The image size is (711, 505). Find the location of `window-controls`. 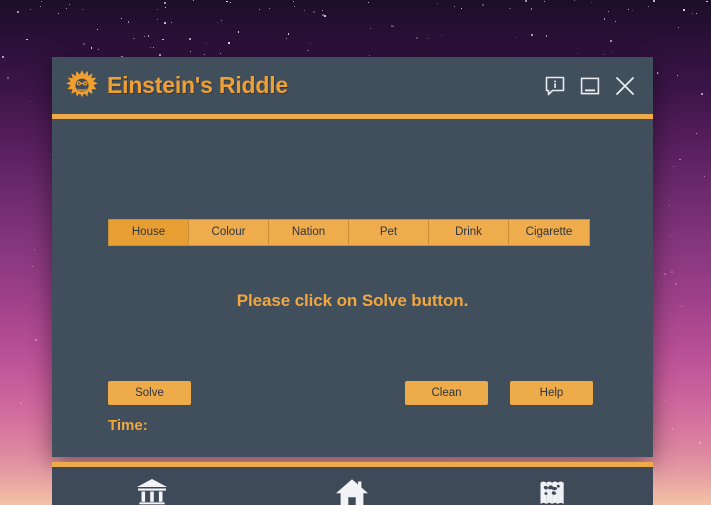

window-controls is located at coordinates (590, 86).